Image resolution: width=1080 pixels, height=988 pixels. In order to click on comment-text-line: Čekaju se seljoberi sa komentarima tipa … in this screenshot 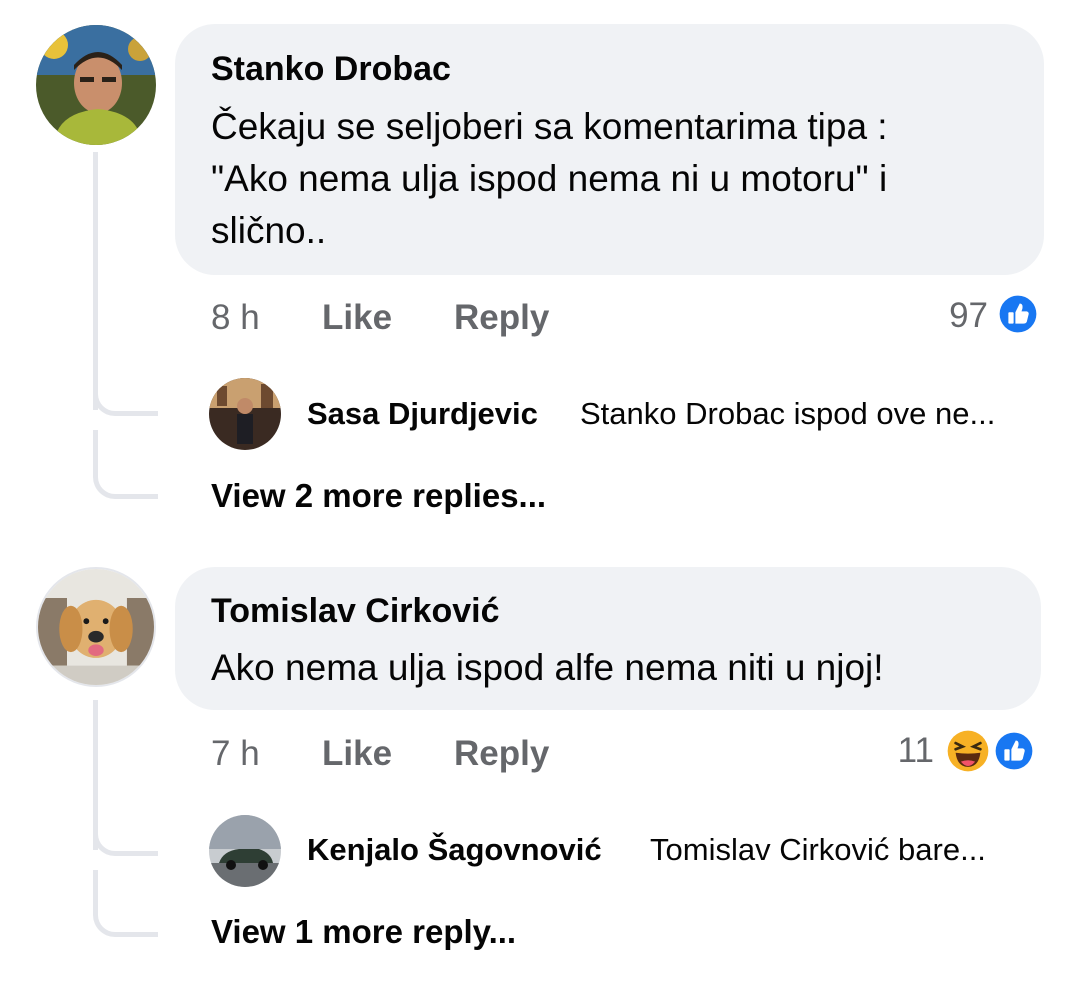, I will do `click(549, 126)`.